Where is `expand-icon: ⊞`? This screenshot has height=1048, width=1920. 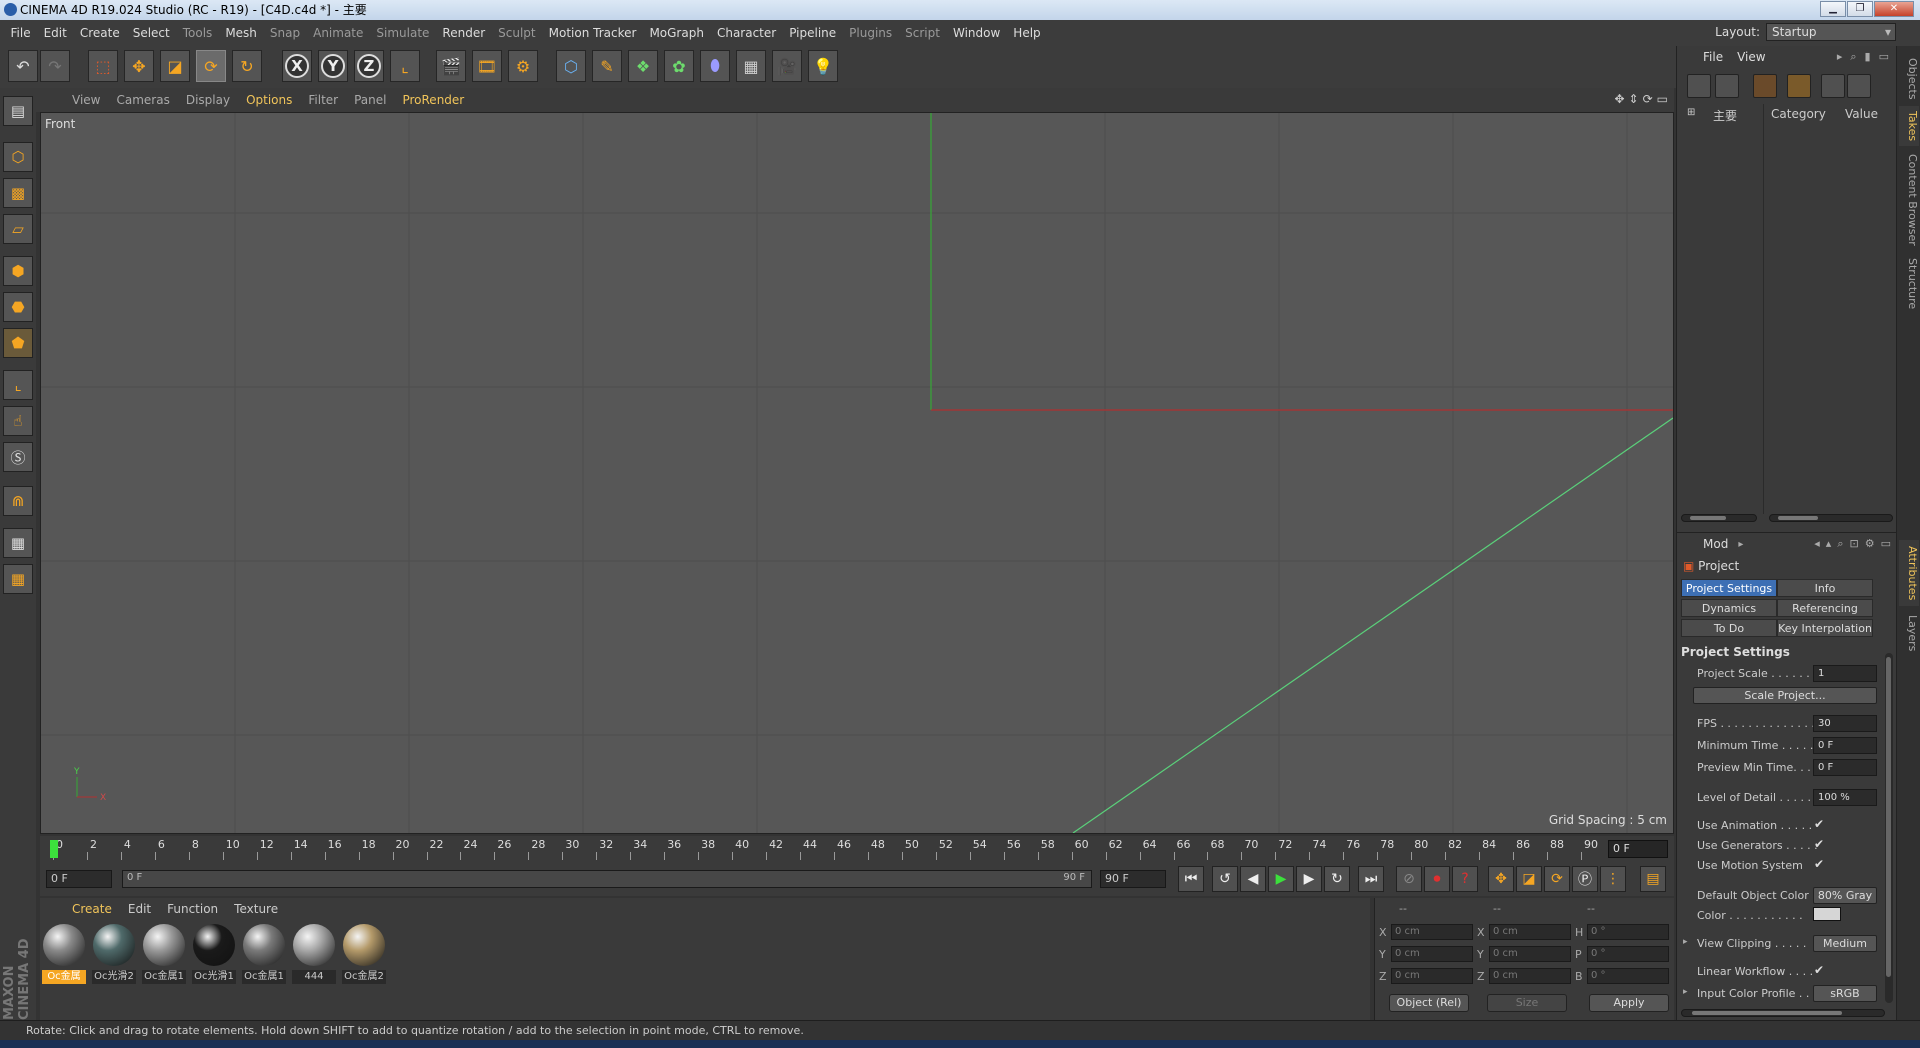 expand-icon: ⊞ is located at coordinates (1691, 112).